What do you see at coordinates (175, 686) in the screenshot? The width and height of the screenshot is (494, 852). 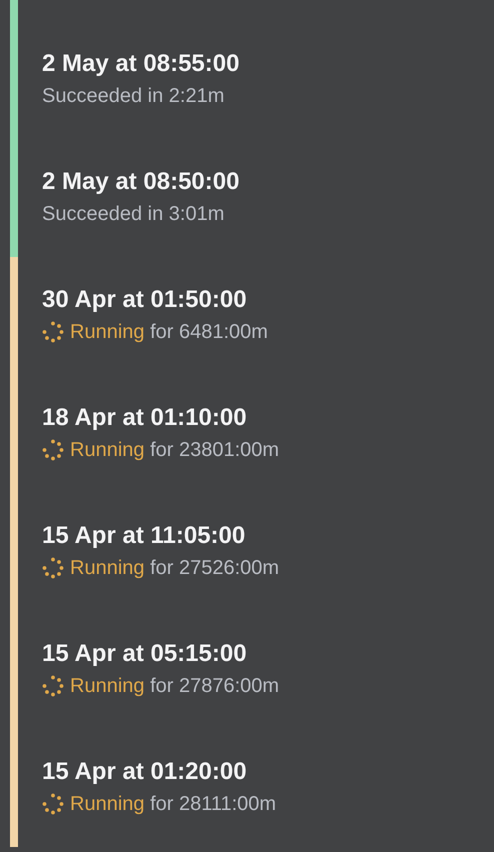 I see `run-status: Running for 27876:00m` at bounding box center [175, 686].